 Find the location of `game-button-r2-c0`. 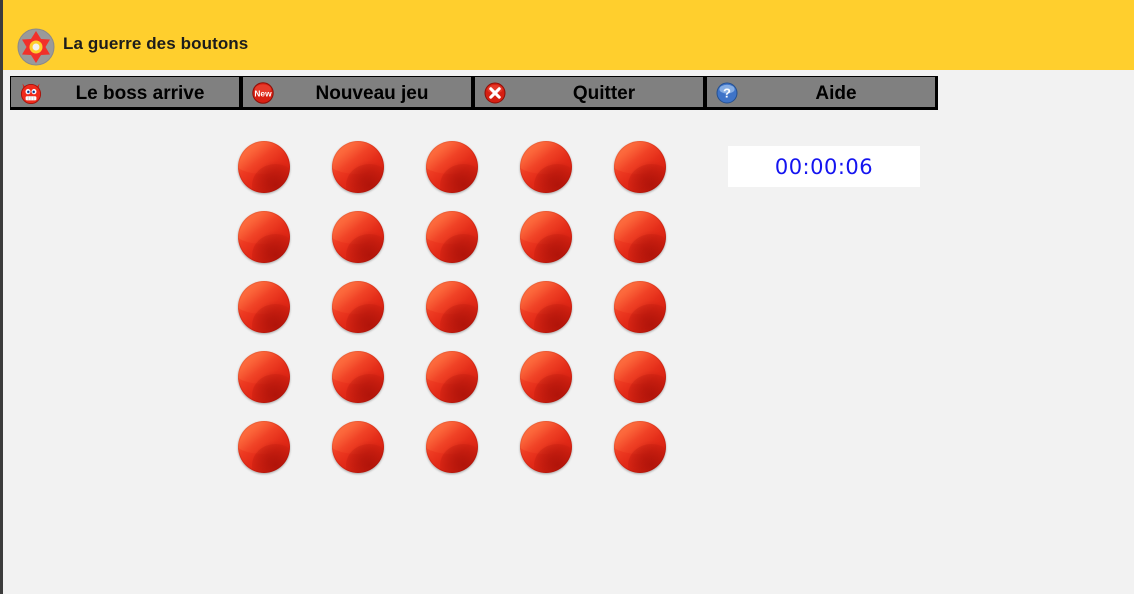

game-button-r2-c0 is located at coordinates (264, 307).